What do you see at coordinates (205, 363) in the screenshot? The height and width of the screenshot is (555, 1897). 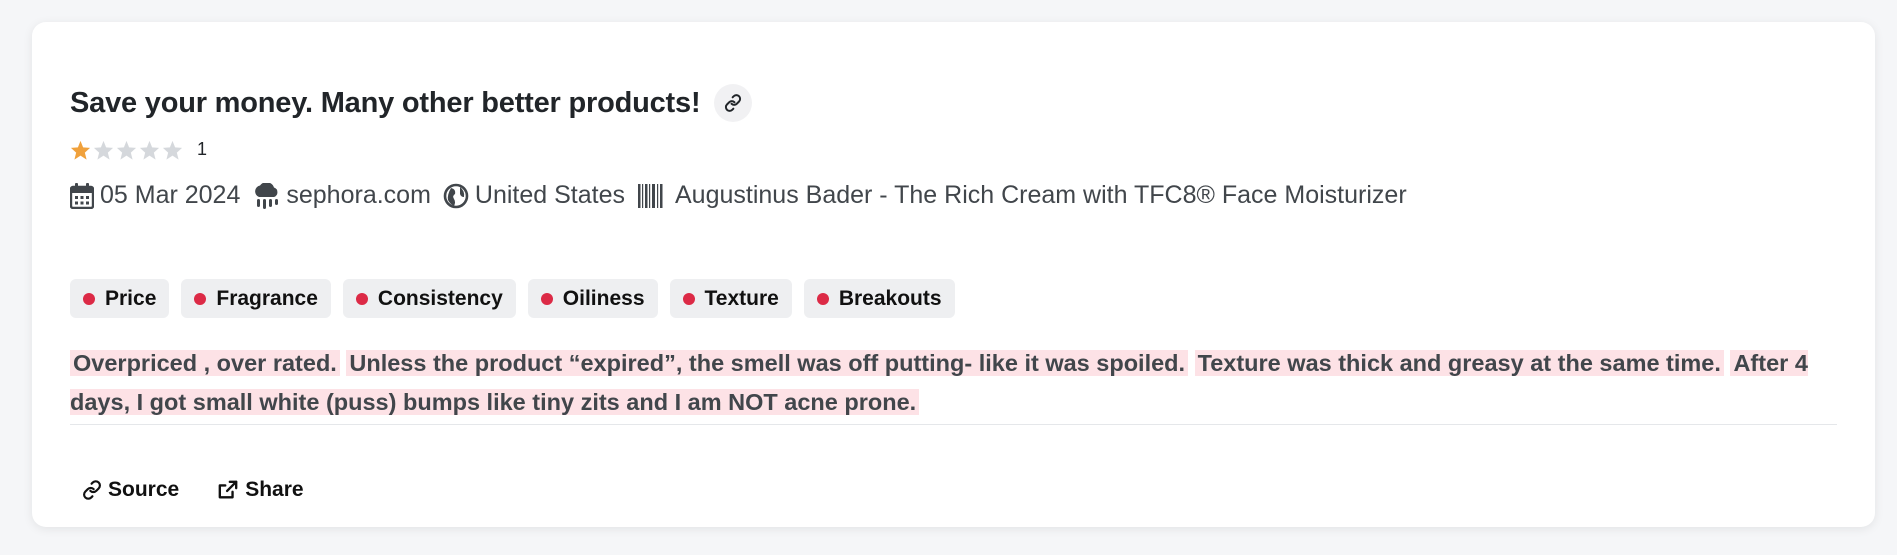 I see `review-sentence: Overpriced , over rated.` at bounding box center [205, 363].